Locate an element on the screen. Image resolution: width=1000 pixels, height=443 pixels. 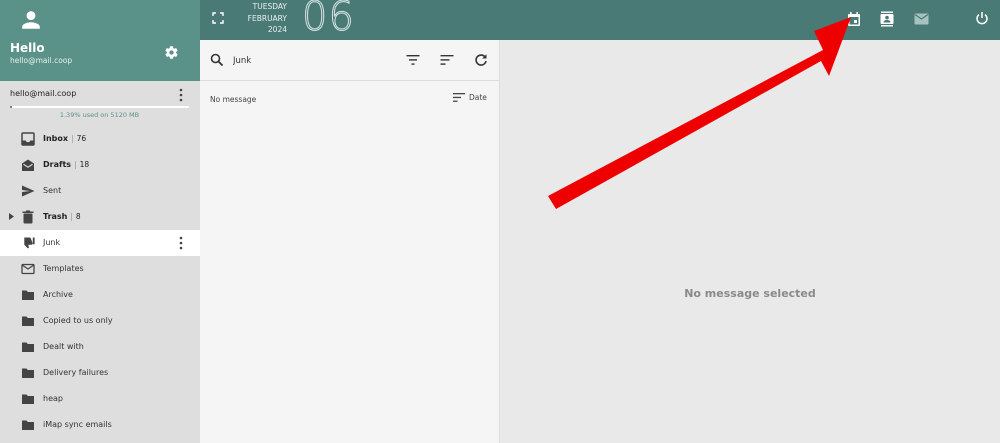
refresh-icon is located at coordinates (481, 60).